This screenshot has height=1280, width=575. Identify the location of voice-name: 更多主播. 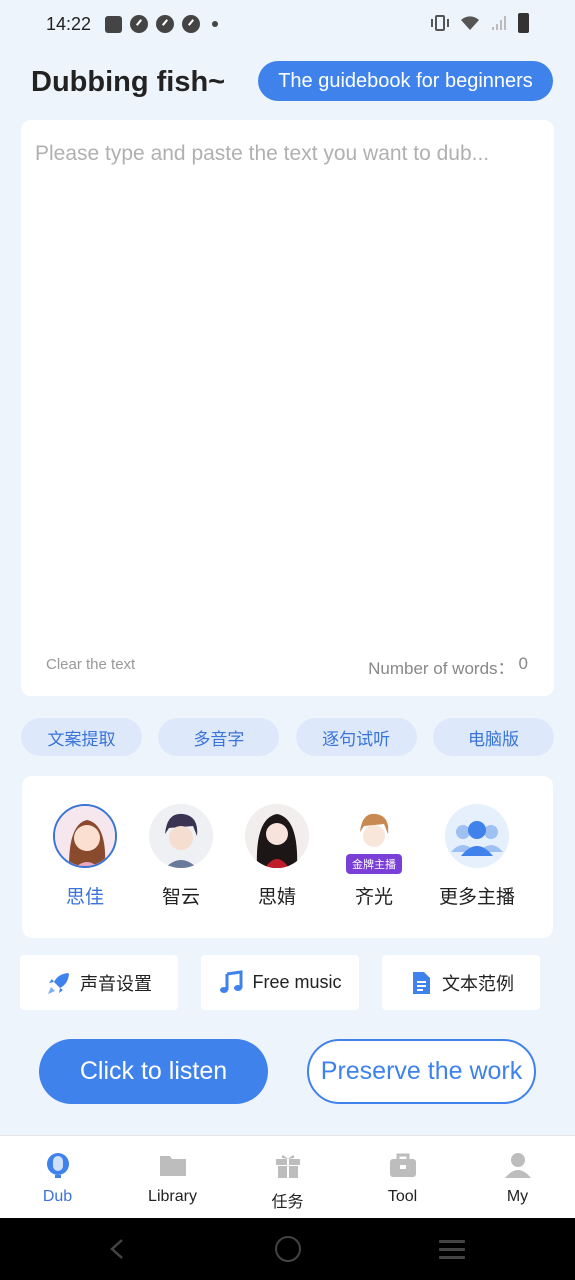
(476, 897).